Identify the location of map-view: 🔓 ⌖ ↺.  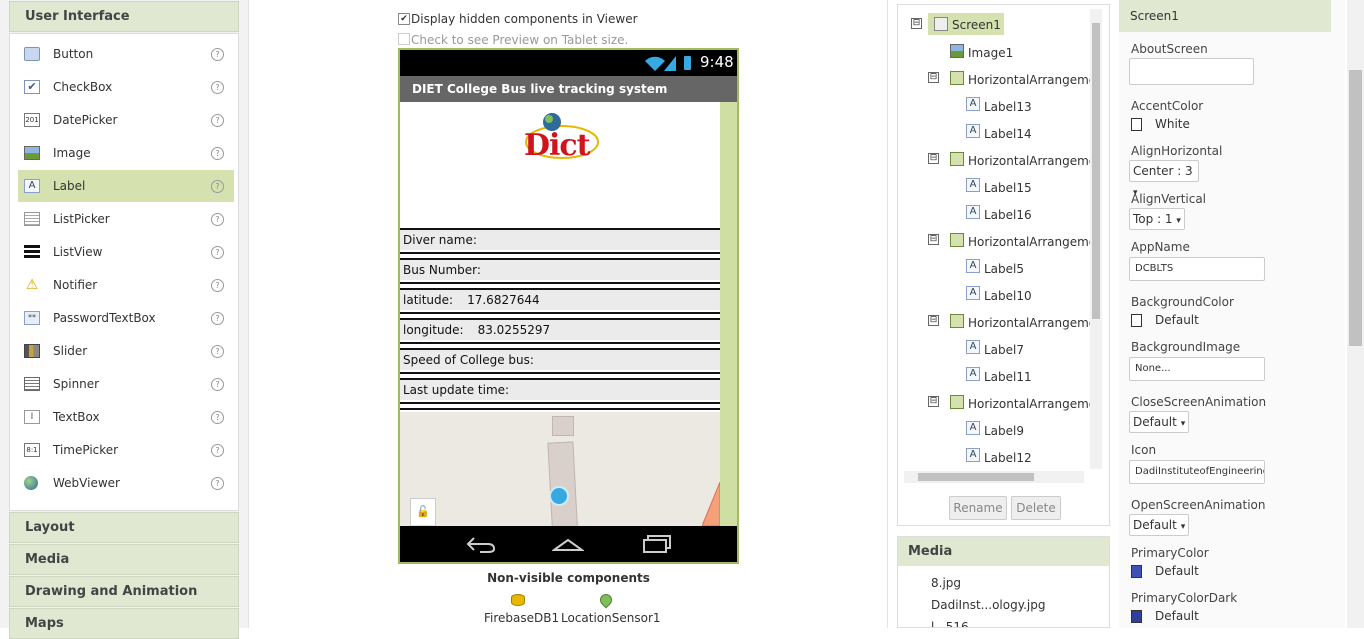
(560, 487).